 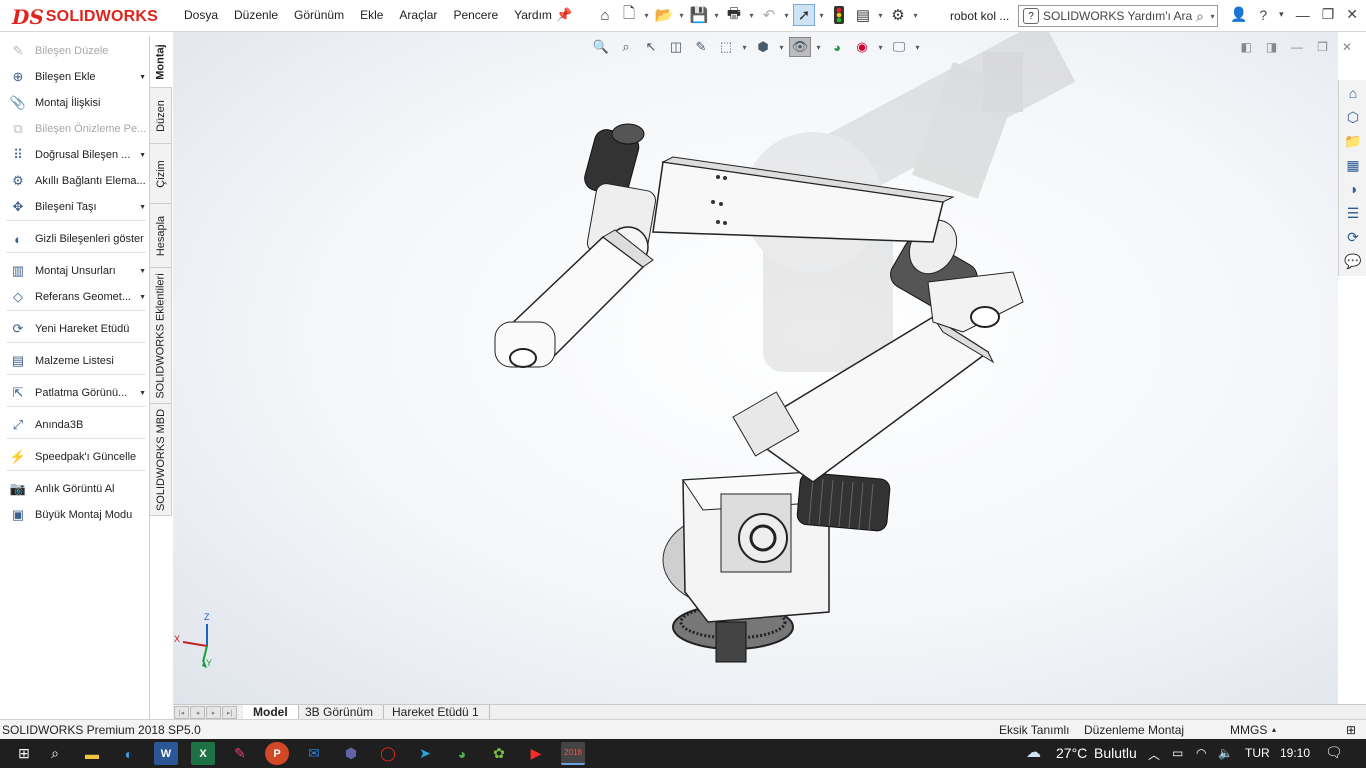 What do you see at coordinates (769, 15) in the screenshot?
I see `undo-icon: ↶` at bounding box center [769, 15].